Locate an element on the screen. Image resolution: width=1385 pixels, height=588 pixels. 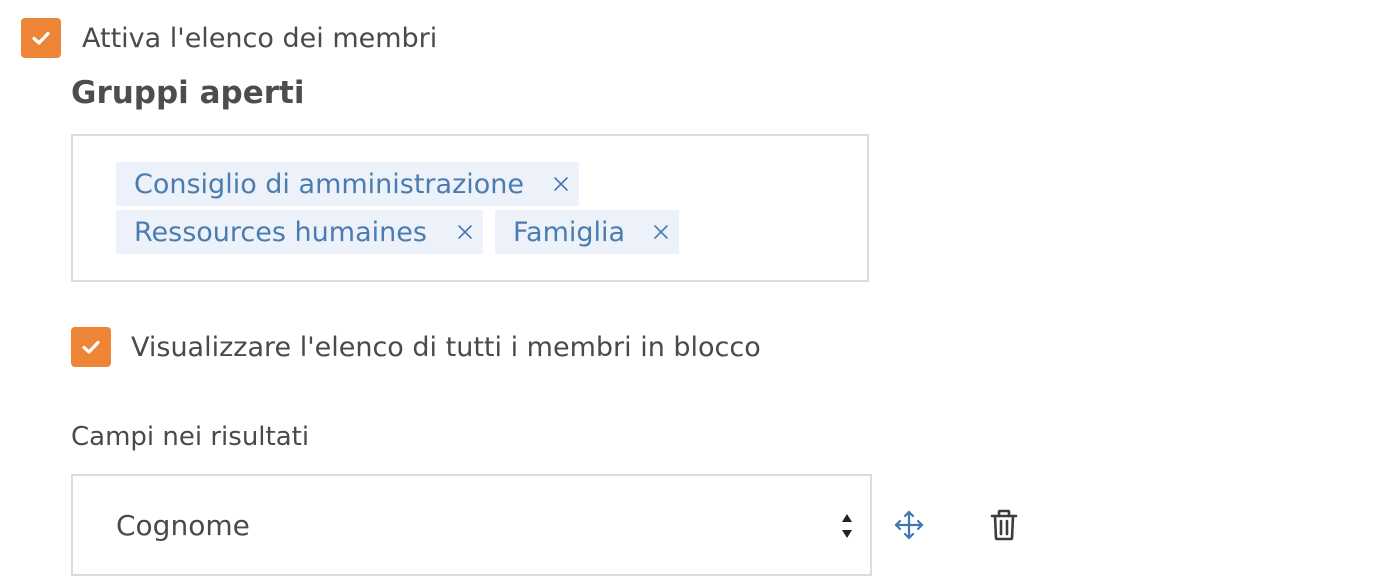
tag-ressources-humaines: Ressources humaines is located at coordinates (299, 232).